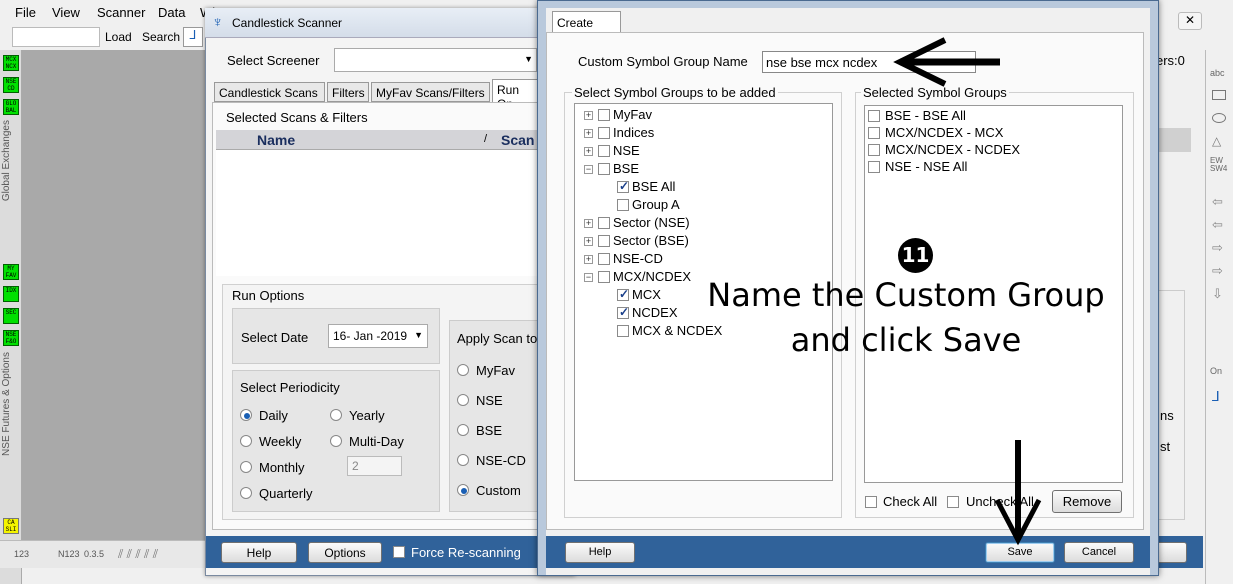 The image size is (1233, 584). What do you see at coordinates (906, 295) in the screenshot?
I see `annotation-line-1: Name the Custom Group` at bounding box center [906, 295].